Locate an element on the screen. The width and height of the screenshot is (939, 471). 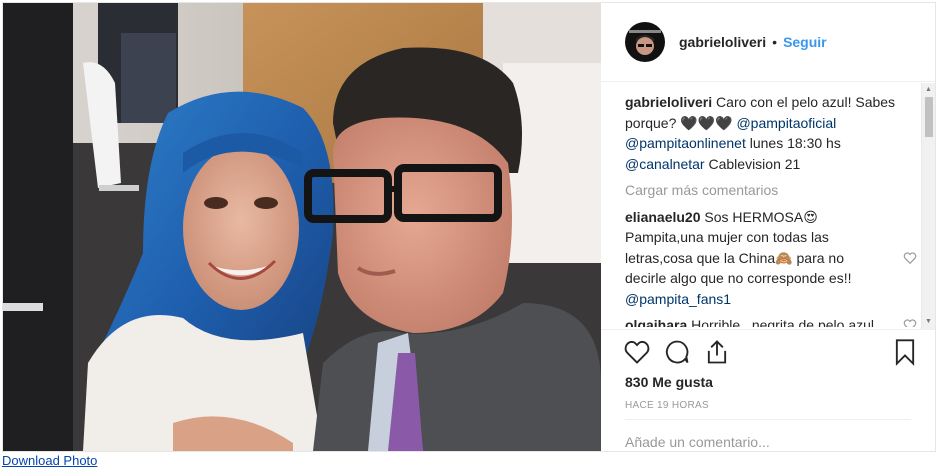
speech-bubble-icon is located at coordinates (677, 352).